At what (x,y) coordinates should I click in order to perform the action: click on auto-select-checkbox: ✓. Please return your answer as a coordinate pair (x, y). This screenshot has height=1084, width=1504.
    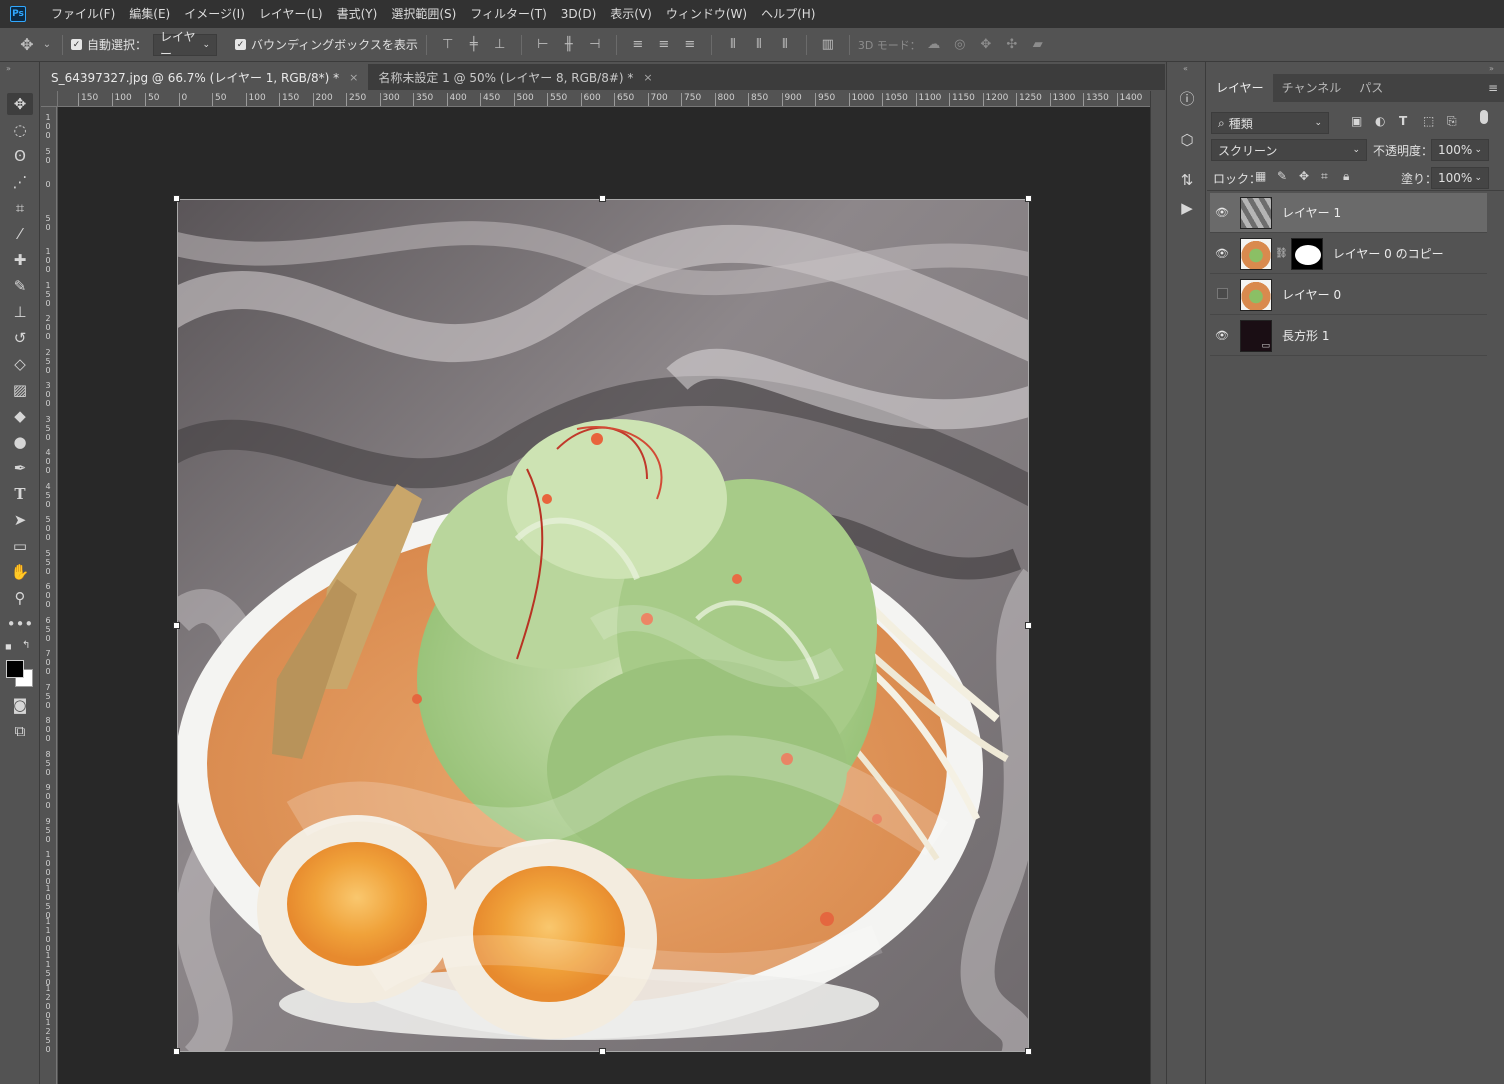
    Looking at the image, I should click on (76, 44).